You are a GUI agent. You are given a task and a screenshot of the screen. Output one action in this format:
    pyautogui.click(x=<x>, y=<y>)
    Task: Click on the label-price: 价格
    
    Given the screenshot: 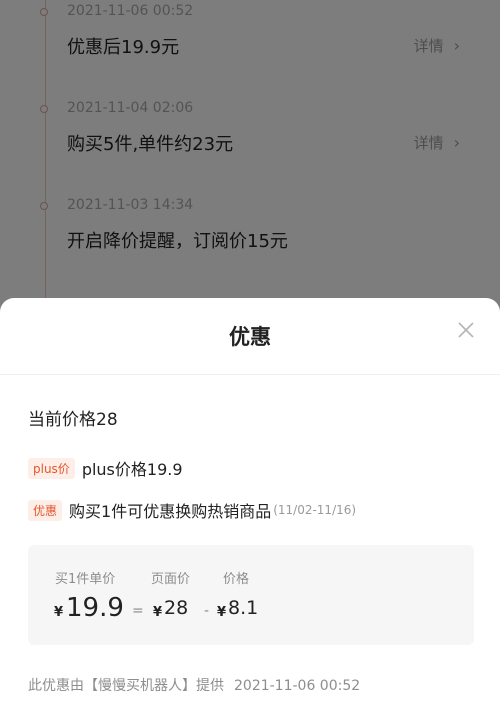 What is the action you would take?
    pyautogui.click(x=236, y=579)
    